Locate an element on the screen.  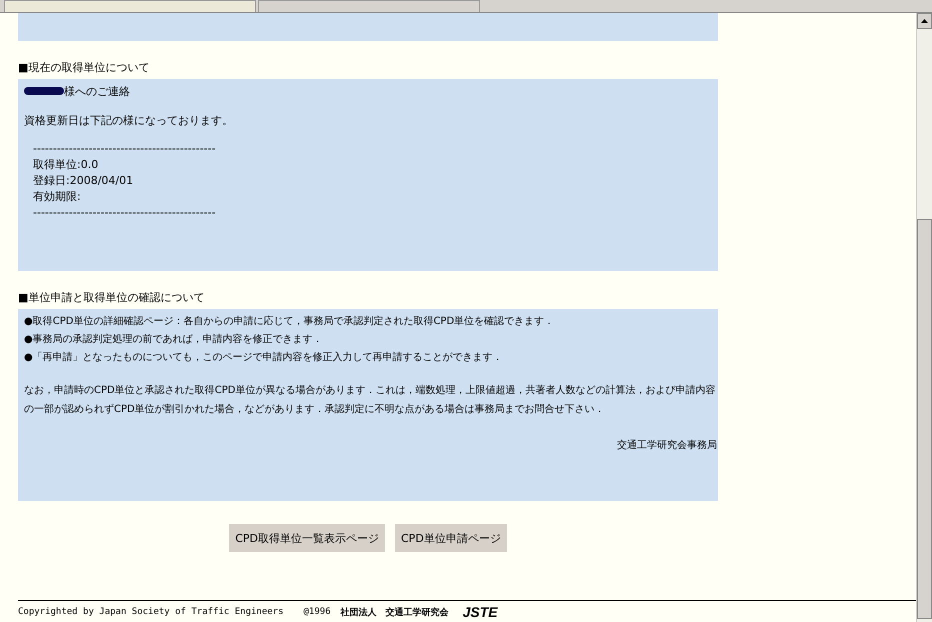
browser-tab is located at coordinates (130, 6).